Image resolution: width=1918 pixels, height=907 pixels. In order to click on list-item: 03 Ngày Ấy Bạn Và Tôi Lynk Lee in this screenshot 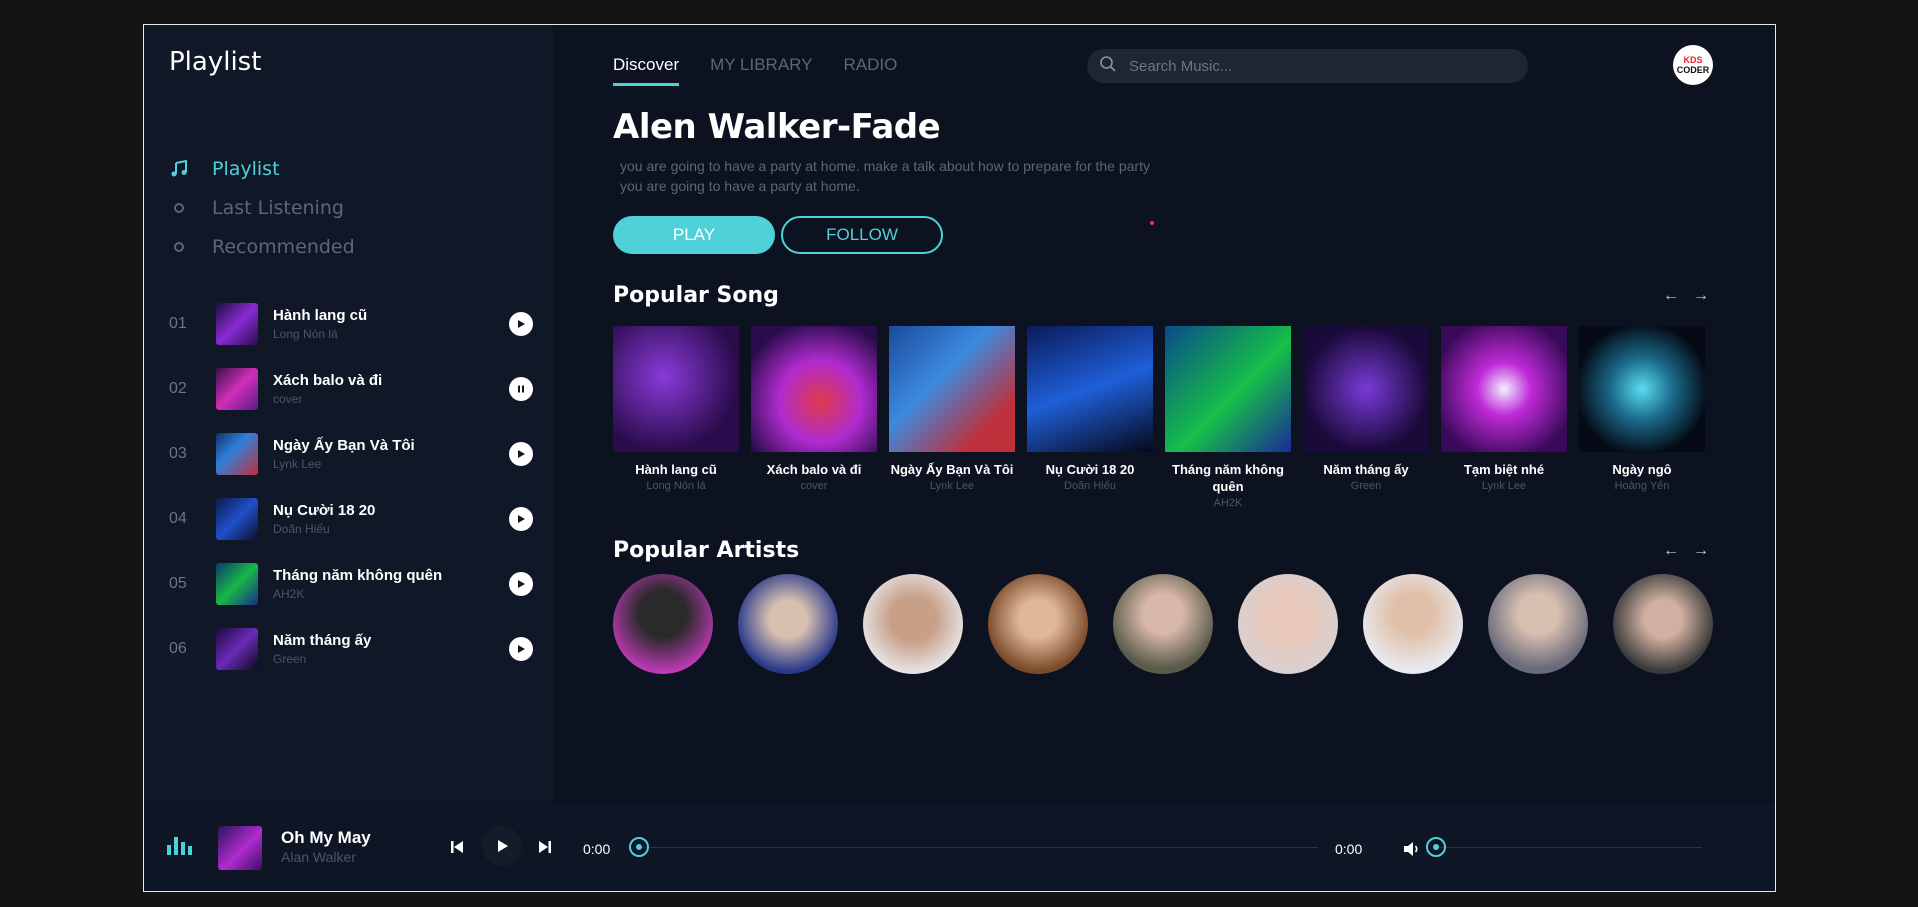, I will do `click(354, 454)`.